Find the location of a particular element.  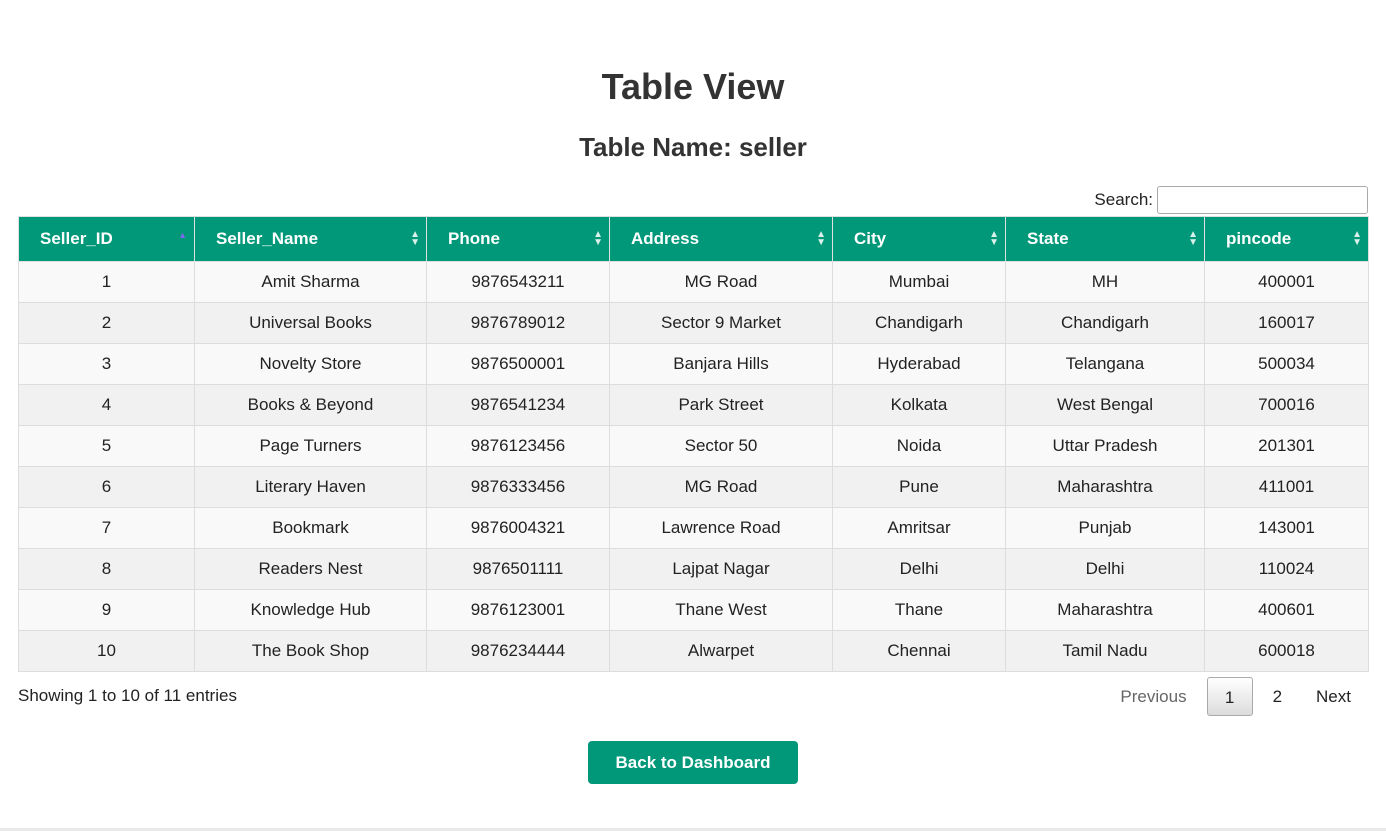

column-header-label: Phone is located at coordinates (474, 238).